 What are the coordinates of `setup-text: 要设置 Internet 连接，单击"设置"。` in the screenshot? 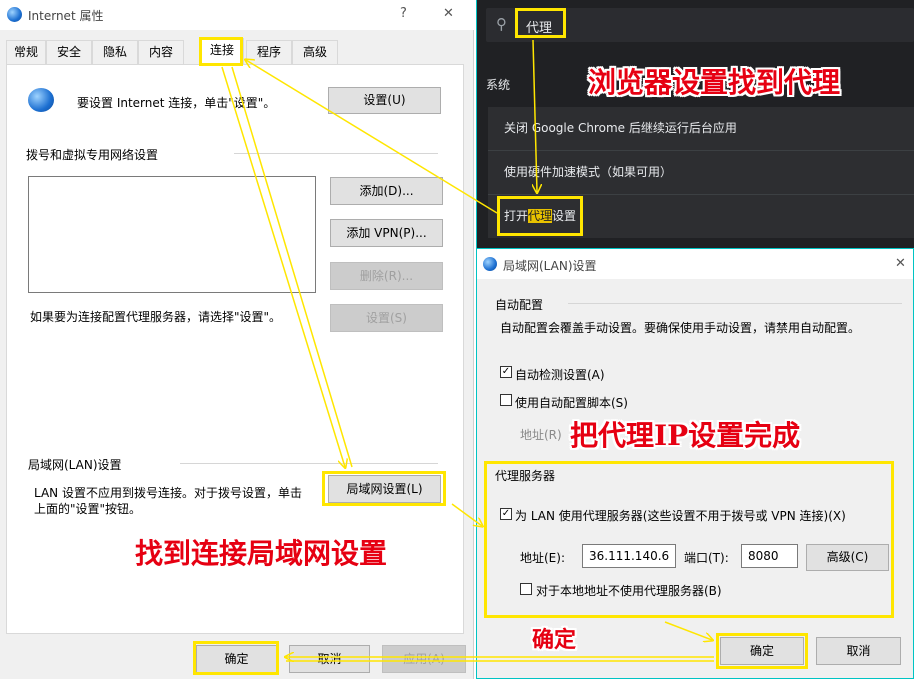 It's located at (176, 103).